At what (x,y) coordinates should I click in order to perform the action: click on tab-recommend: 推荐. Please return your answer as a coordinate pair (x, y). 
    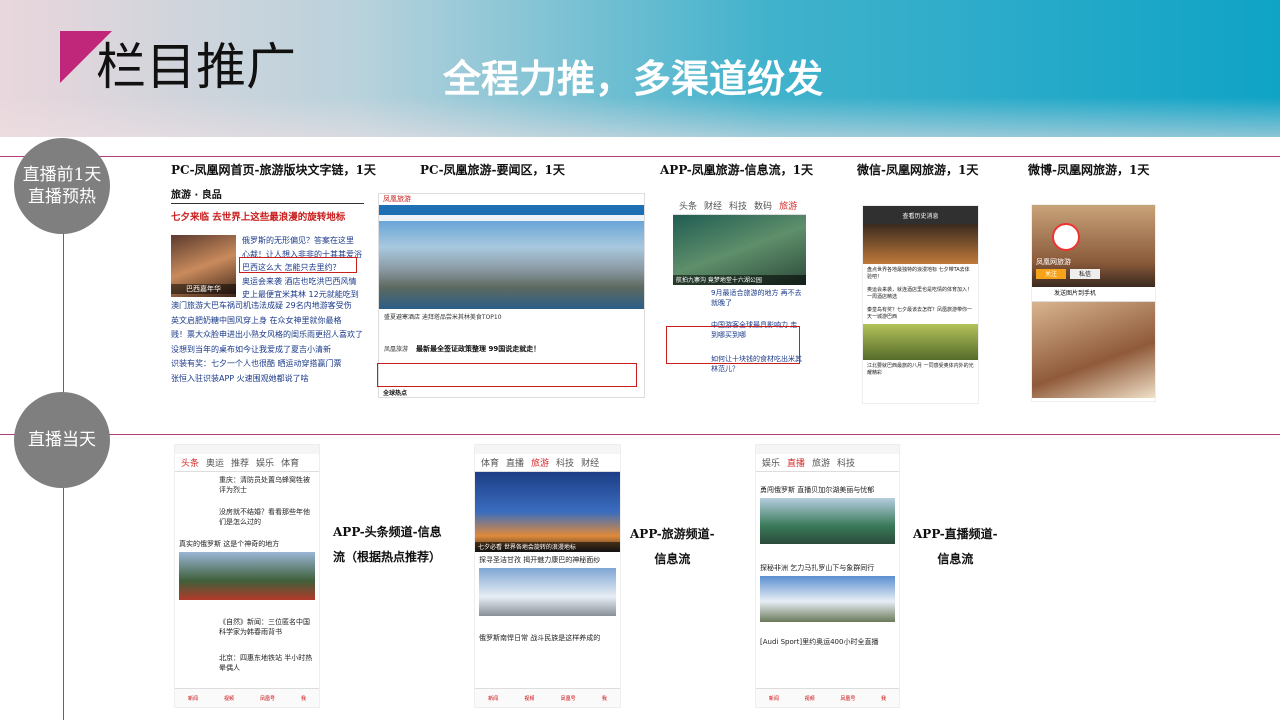
    Looking at the image, I should click on (240, 462).